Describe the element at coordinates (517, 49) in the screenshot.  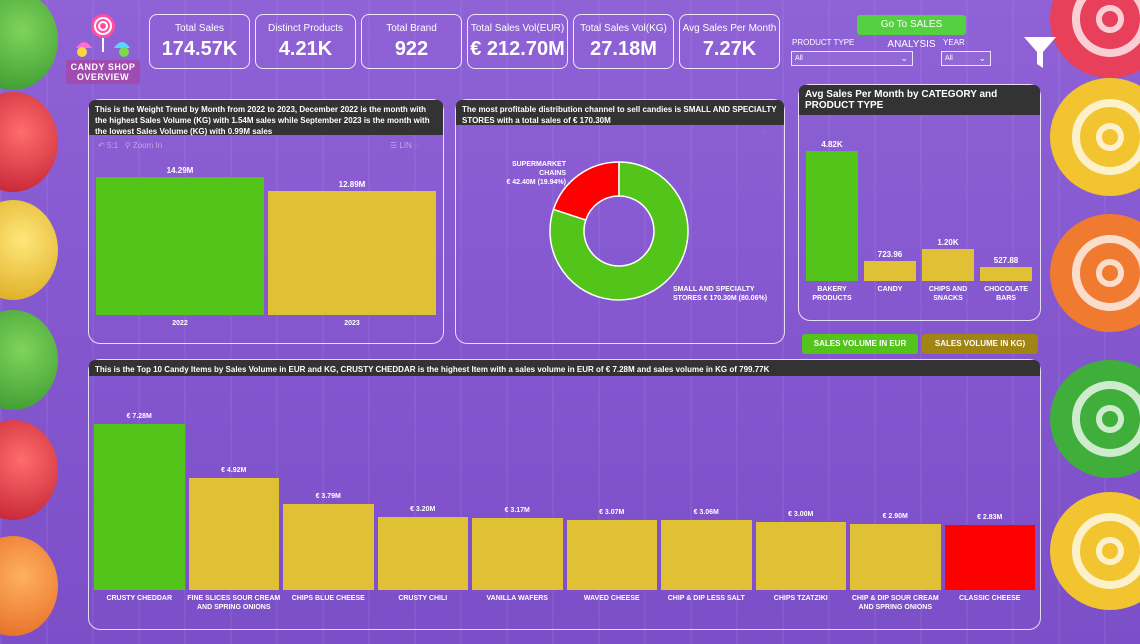
I see `kpi-value: € 212.70M` at that location.